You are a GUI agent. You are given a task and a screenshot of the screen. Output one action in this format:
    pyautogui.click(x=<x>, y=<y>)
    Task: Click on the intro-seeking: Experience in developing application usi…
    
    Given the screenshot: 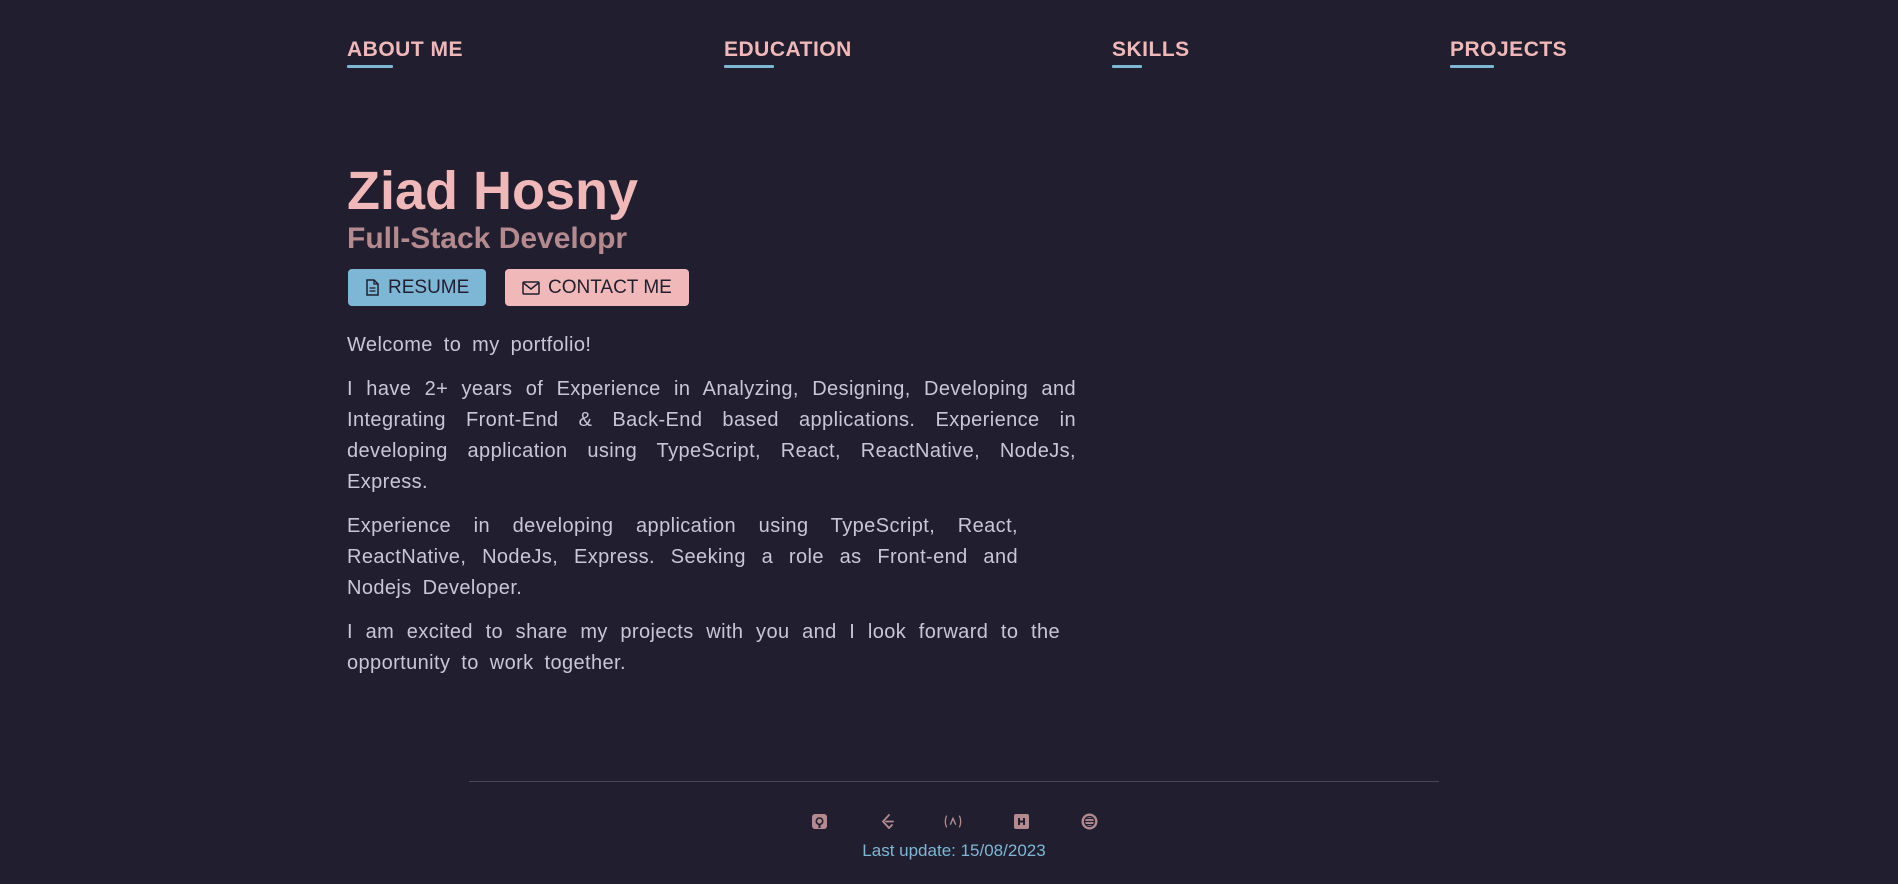 What is the action you would take?
    pyautogui.click(x=682, y=557)
    